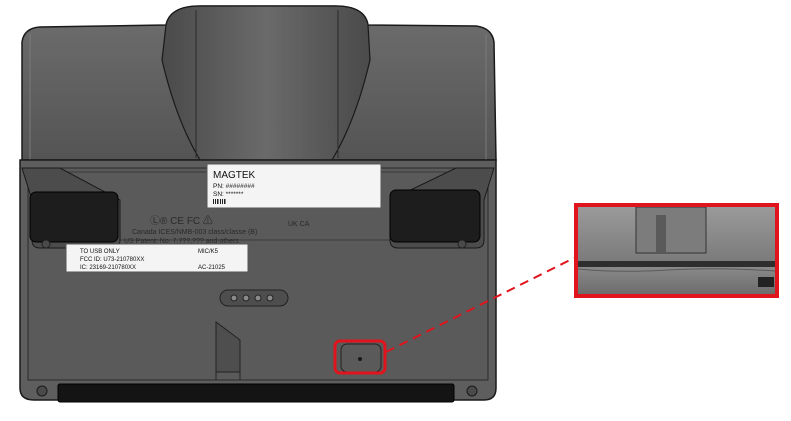 The image size is (791, 421). Describe the element at coordinates (42, 391) in the screenshot. I see `foot-left` at that location.